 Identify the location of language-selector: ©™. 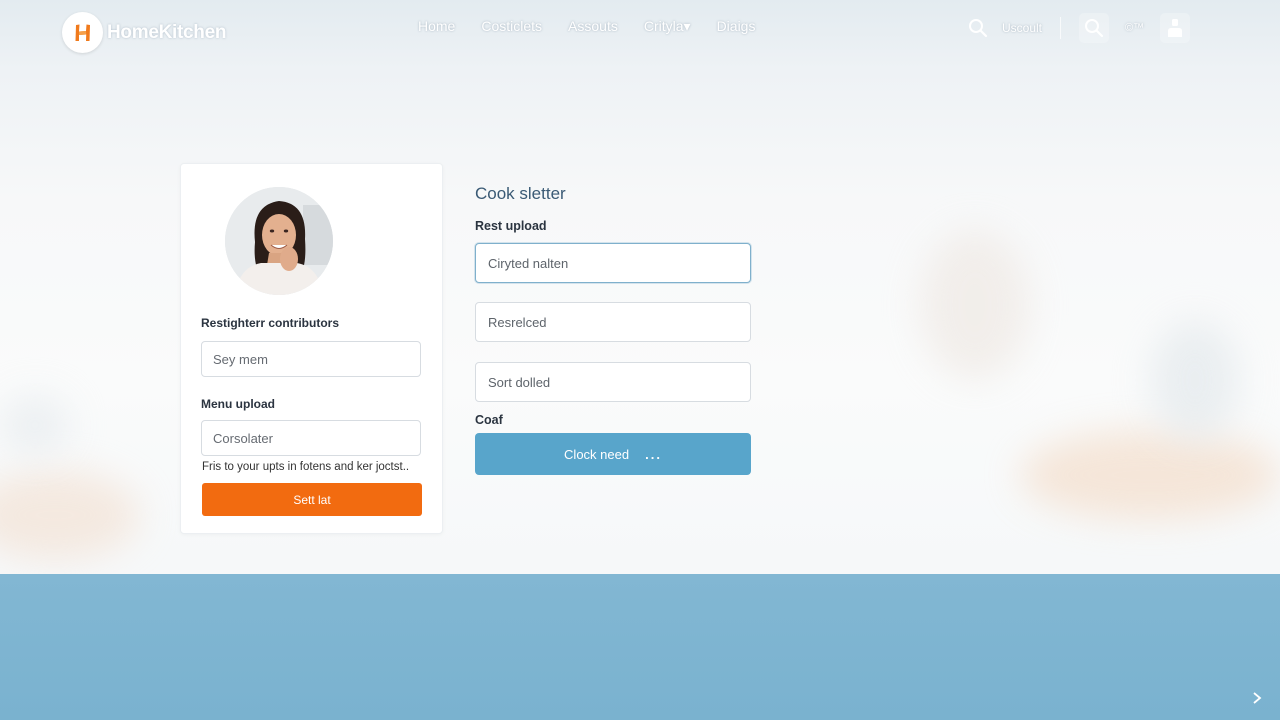
(1134, 28).